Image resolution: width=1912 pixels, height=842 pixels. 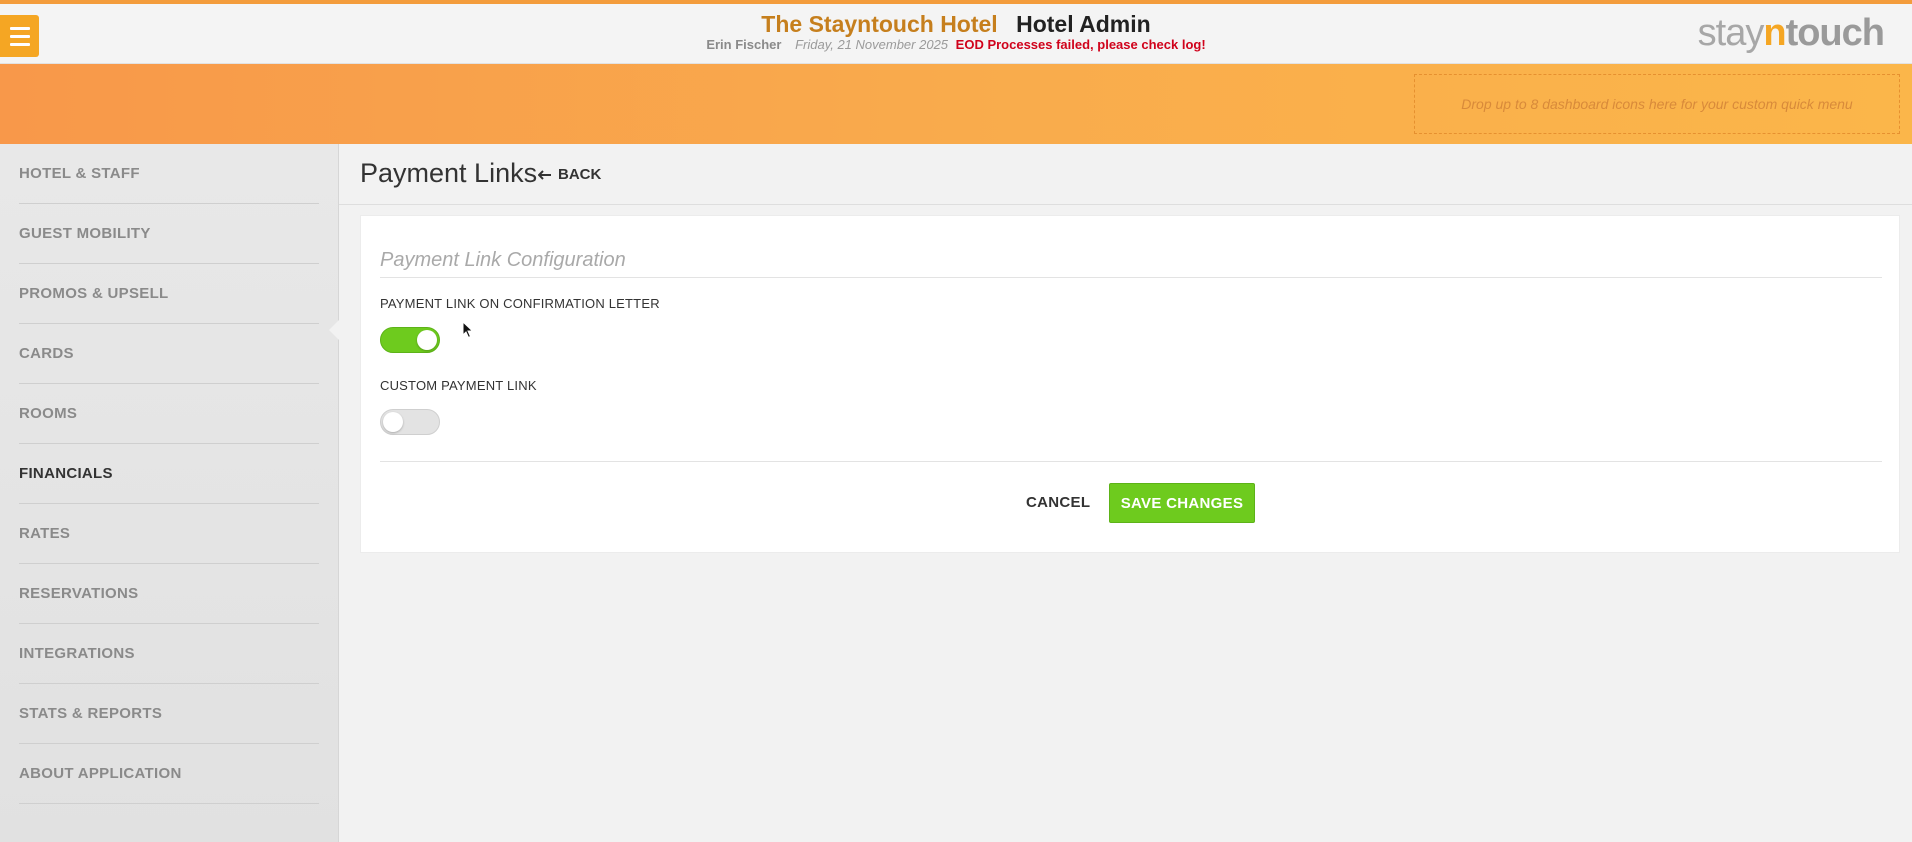 What do you see at coordinates (1083, 24) in the screenshot?
I see `admin-title: Hotel Admin` at bounding box center [1083, 24].